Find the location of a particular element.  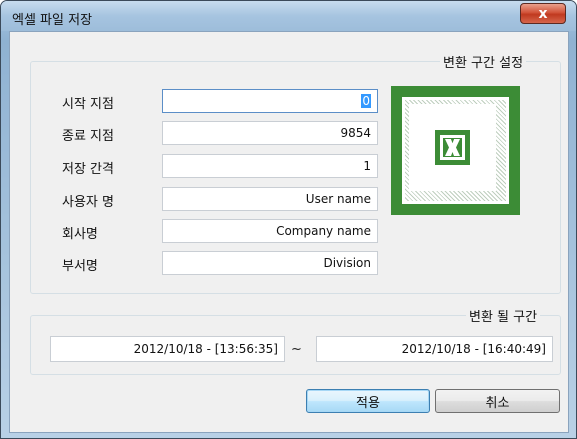

cancel-button-label: 취소 is located at coordinates (497, 403).